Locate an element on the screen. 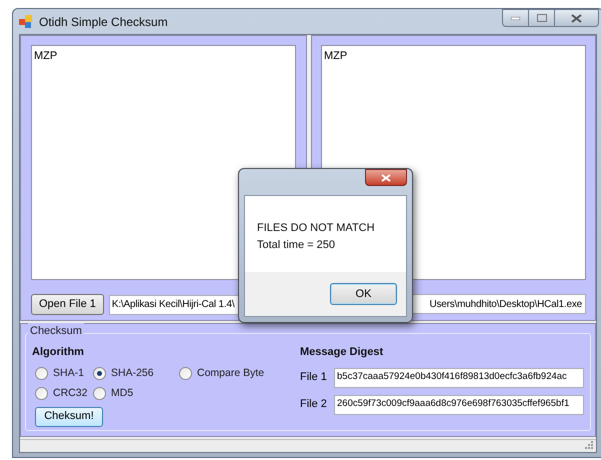 The height and width of the screenshot is (460, 601). radio-label: MD5 is located at coordinates (122, 393).